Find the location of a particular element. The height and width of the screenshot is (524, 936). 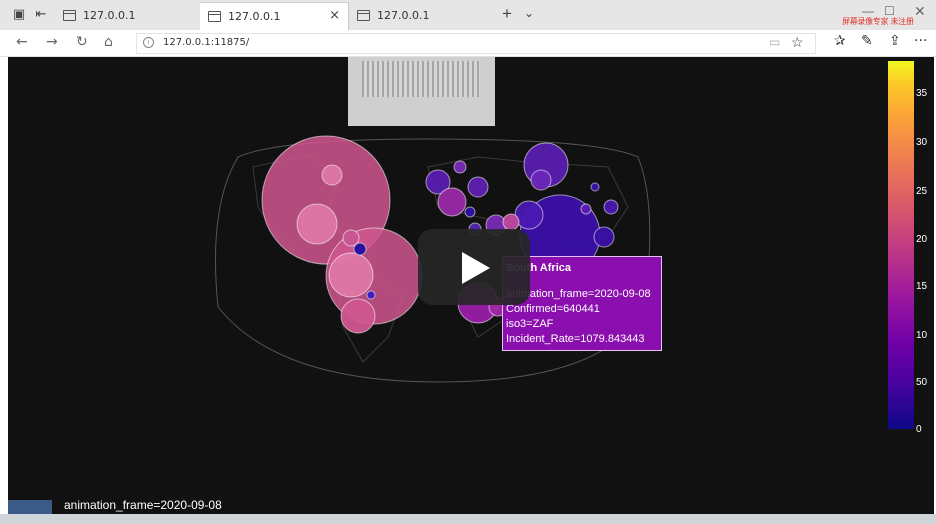

address-bar: ← → ↻ ⌂ i 127.0.0.1:11875/ ▭ ☆ ✰ ✎ ⇪ ··· is located at coordinates (468, 43).